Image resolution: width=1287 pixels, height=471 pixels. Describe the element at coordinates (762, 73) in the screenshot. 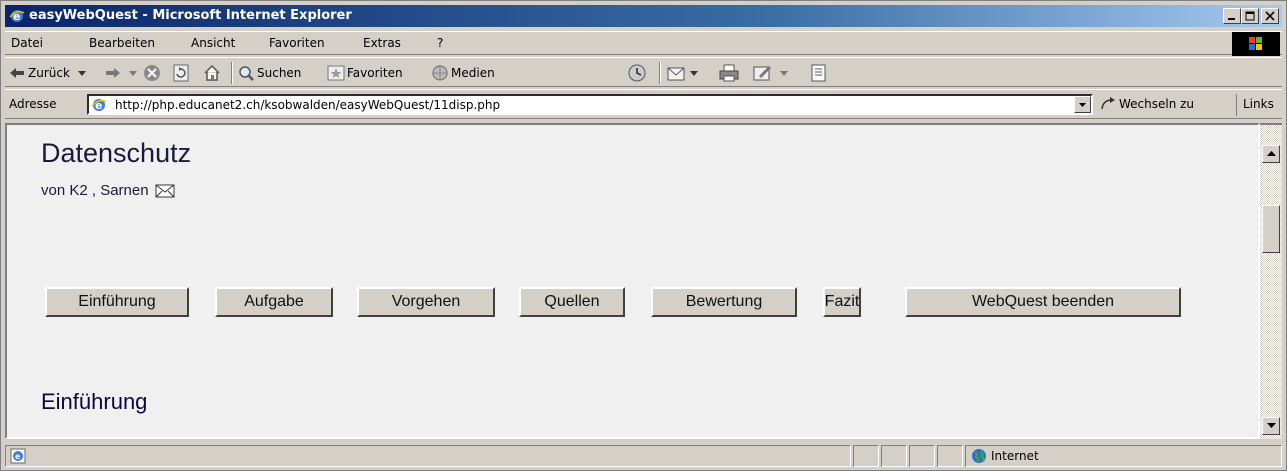

I see `edit-page-icon` at that location.